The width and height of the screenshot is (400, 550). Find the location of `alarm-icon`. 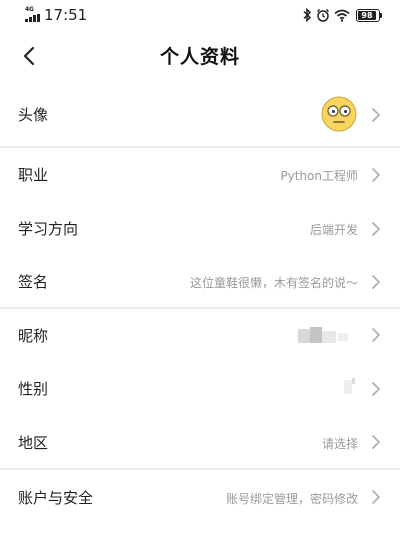

alarm-icon is located at coordinates (323, 15).